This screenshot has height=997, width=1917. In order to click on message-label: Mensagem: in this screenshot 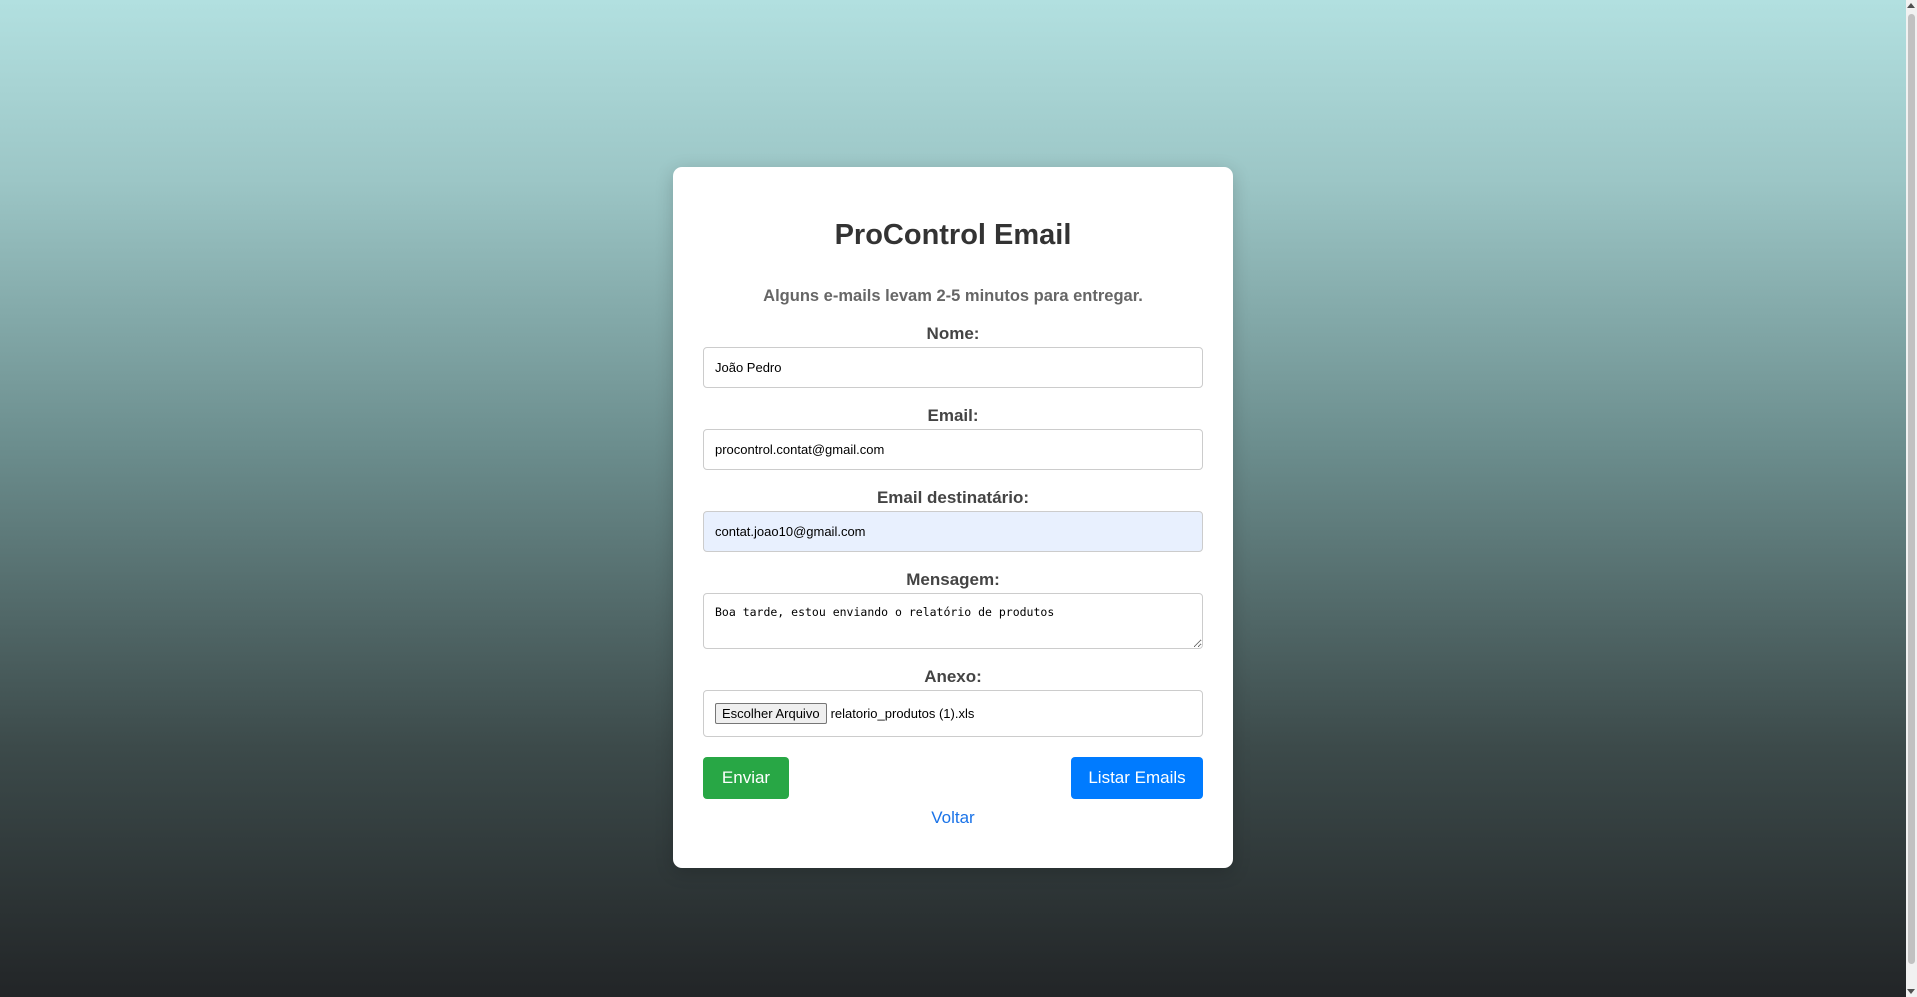, I will do `click(953, 579)`.